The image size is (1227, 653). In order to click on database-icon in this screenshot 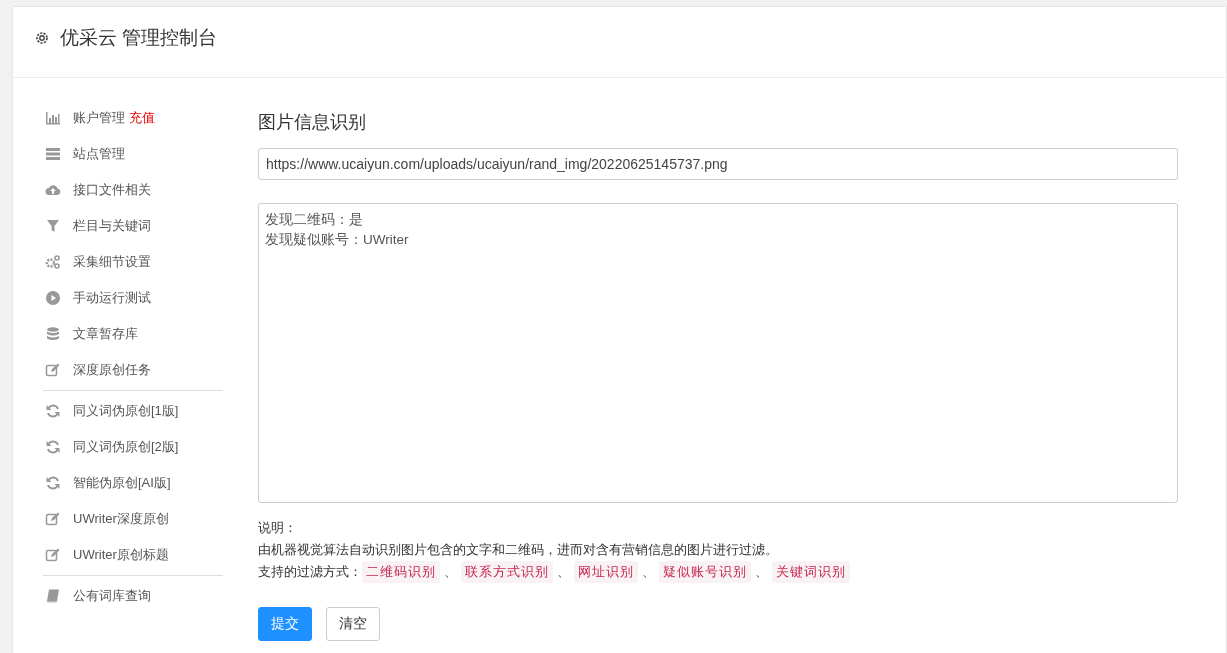, I will do `click(53, 334)`.